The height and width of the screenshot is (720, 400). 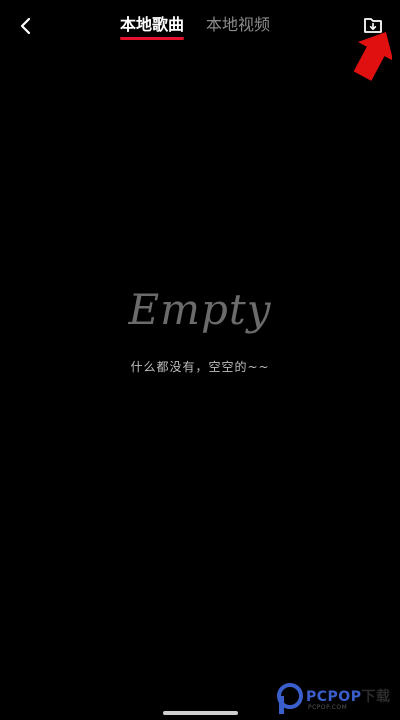 I want to click on tab-label: 本地歌曲, so click(x=152, y=24).